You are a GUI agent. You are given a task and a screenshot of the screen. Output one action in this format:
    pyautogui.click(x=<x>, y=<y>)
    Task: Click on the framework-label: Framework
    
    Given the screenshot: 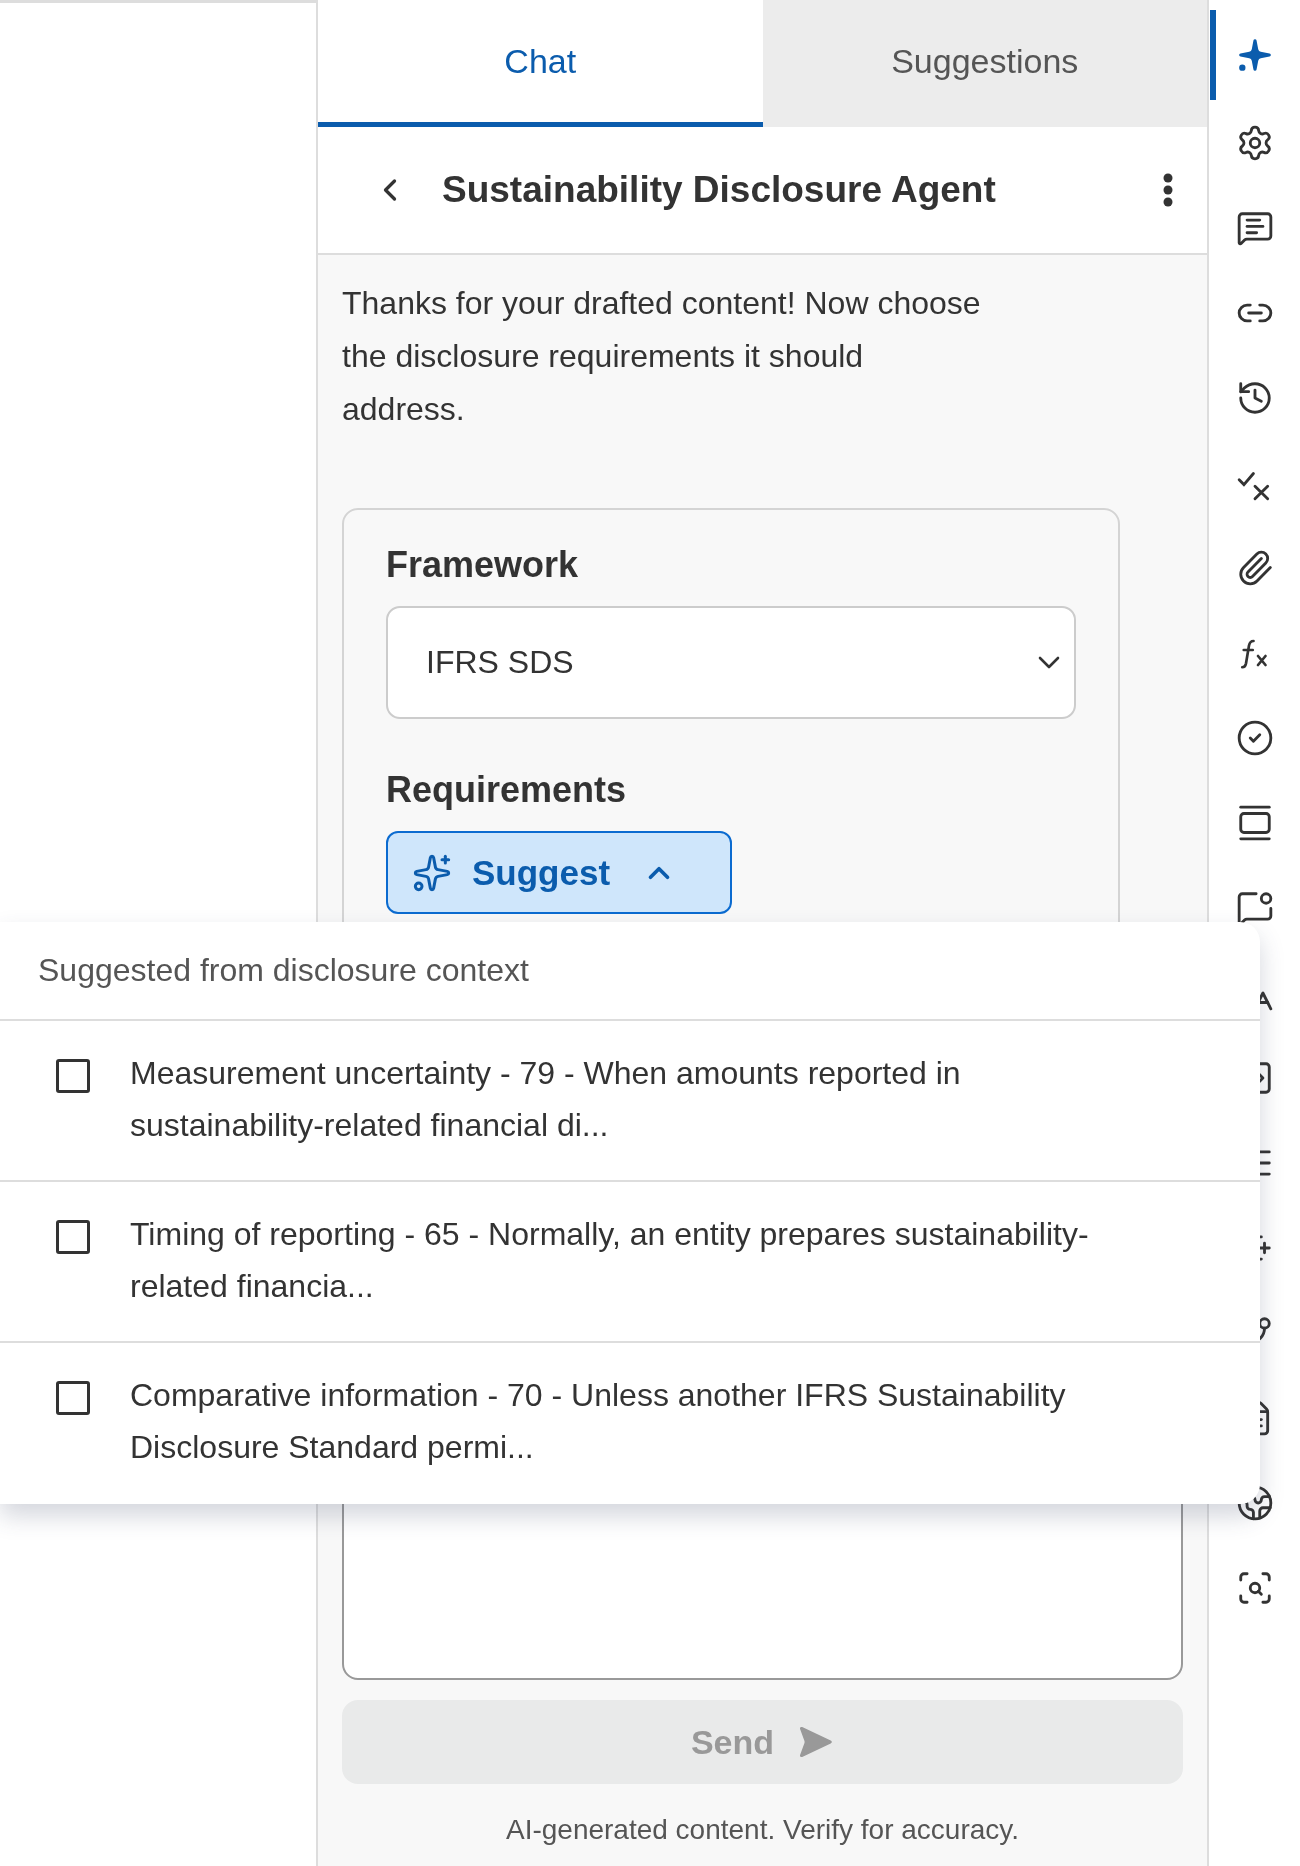 What is the action you would take?
    pyautogui.click(x=483, y=565)
    